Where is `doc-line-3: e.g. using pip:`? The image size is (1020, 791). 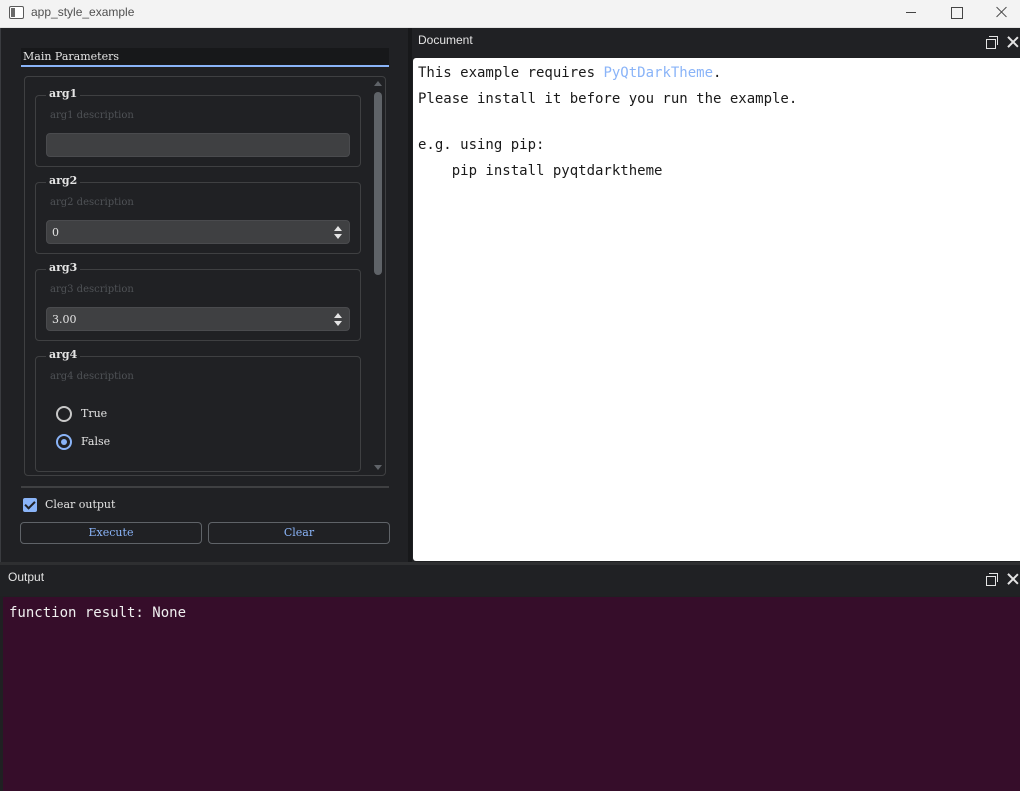 doc-line-3: e.g. using pip: is located at coordinates (481, 145).